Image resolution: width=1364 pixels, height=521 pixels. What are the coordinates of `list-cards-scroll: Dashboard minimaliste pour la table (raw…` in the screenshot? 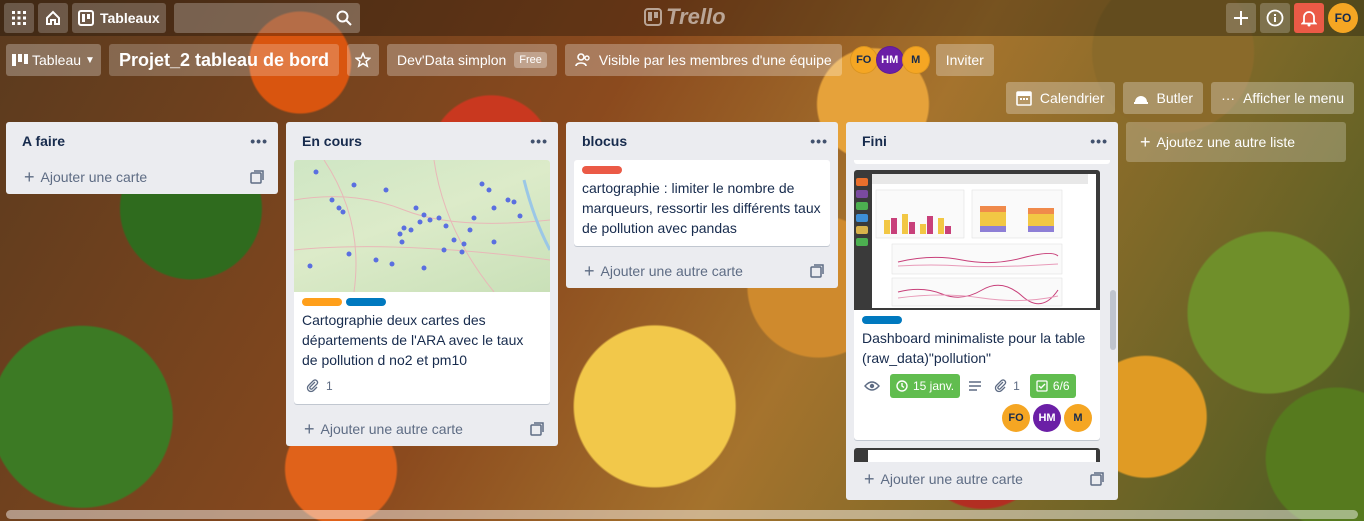 It's located at (982, 311).